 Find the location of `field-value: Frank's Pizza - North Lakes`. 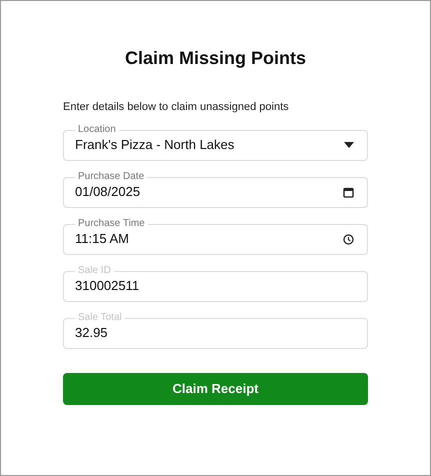

field-value: Frank's Pizza - North Lakes is located at coordinates (154, 145).